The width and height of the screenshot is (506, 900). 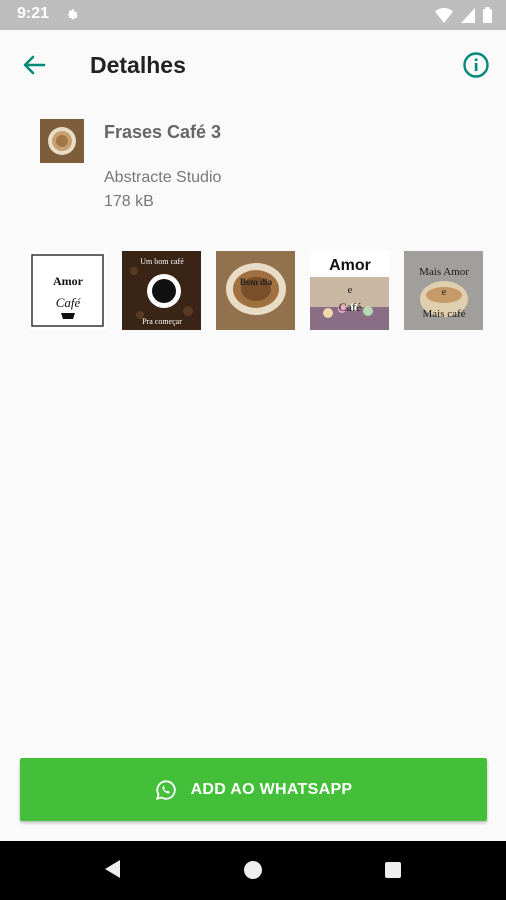 I want to click on sticker-2: Um bom café Pra começar, so click(x=161, y=290).